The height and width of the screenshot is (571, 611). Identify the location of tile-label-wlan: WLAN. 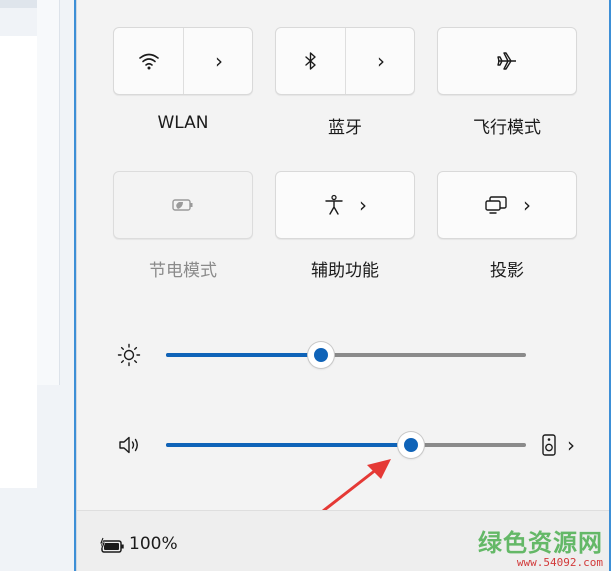
(183, 123).